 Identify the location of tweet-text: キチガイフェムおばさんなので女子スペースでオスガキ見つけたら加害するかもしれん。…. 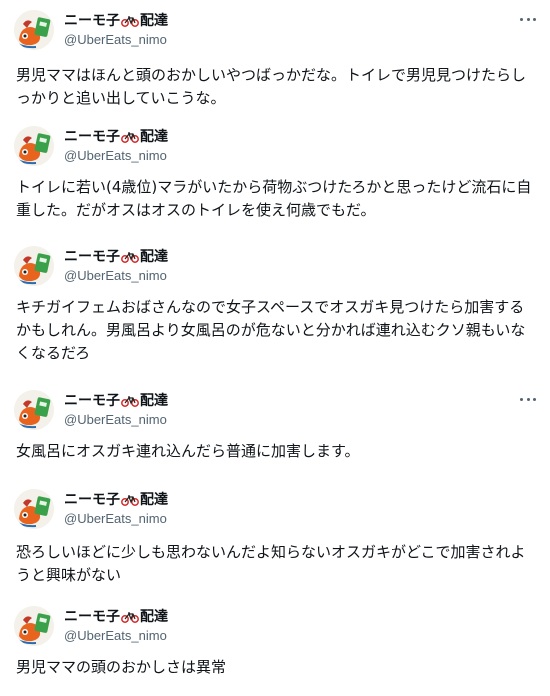
(271, 330).